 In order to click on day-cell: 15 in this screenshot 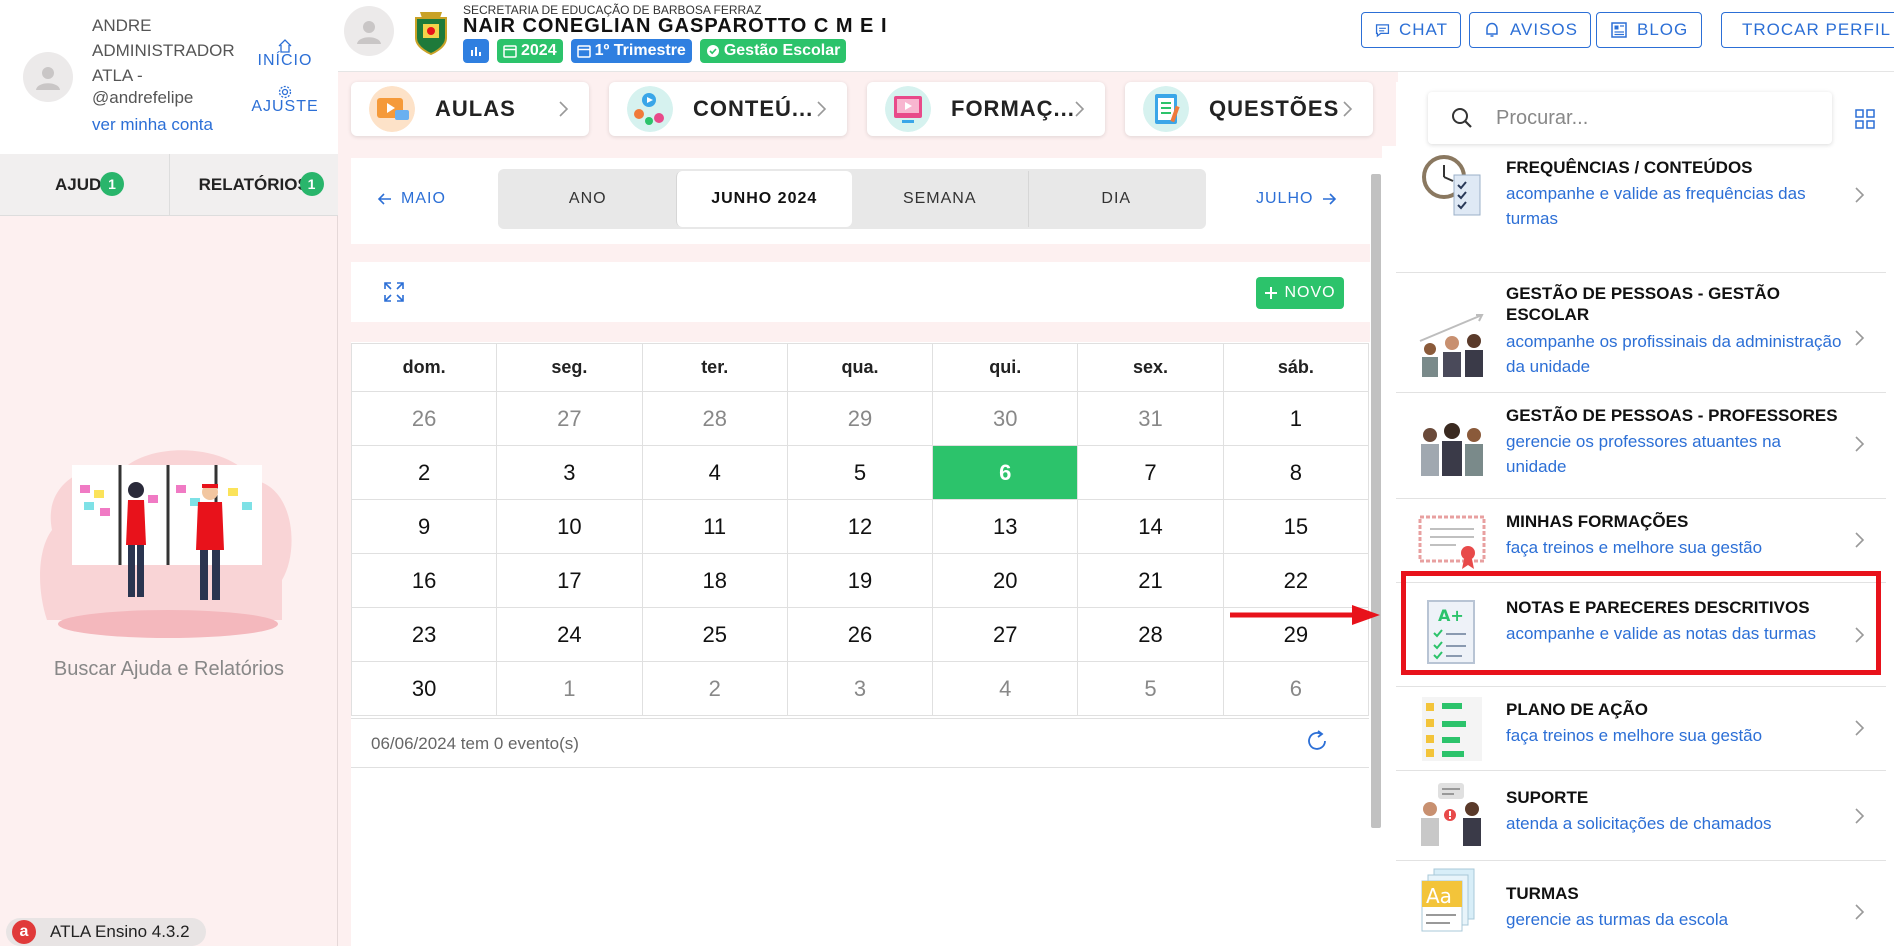, I will do `click(1296, 526)`.